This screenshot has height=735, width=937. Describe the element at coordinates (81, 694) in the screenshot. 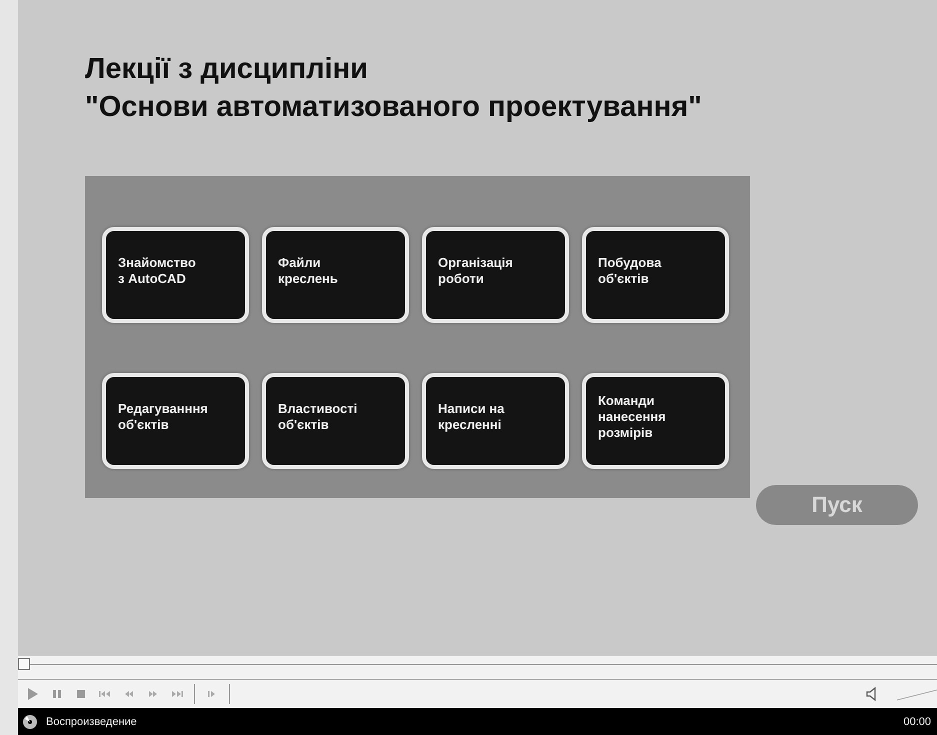

I see `stop-icon` at that location.